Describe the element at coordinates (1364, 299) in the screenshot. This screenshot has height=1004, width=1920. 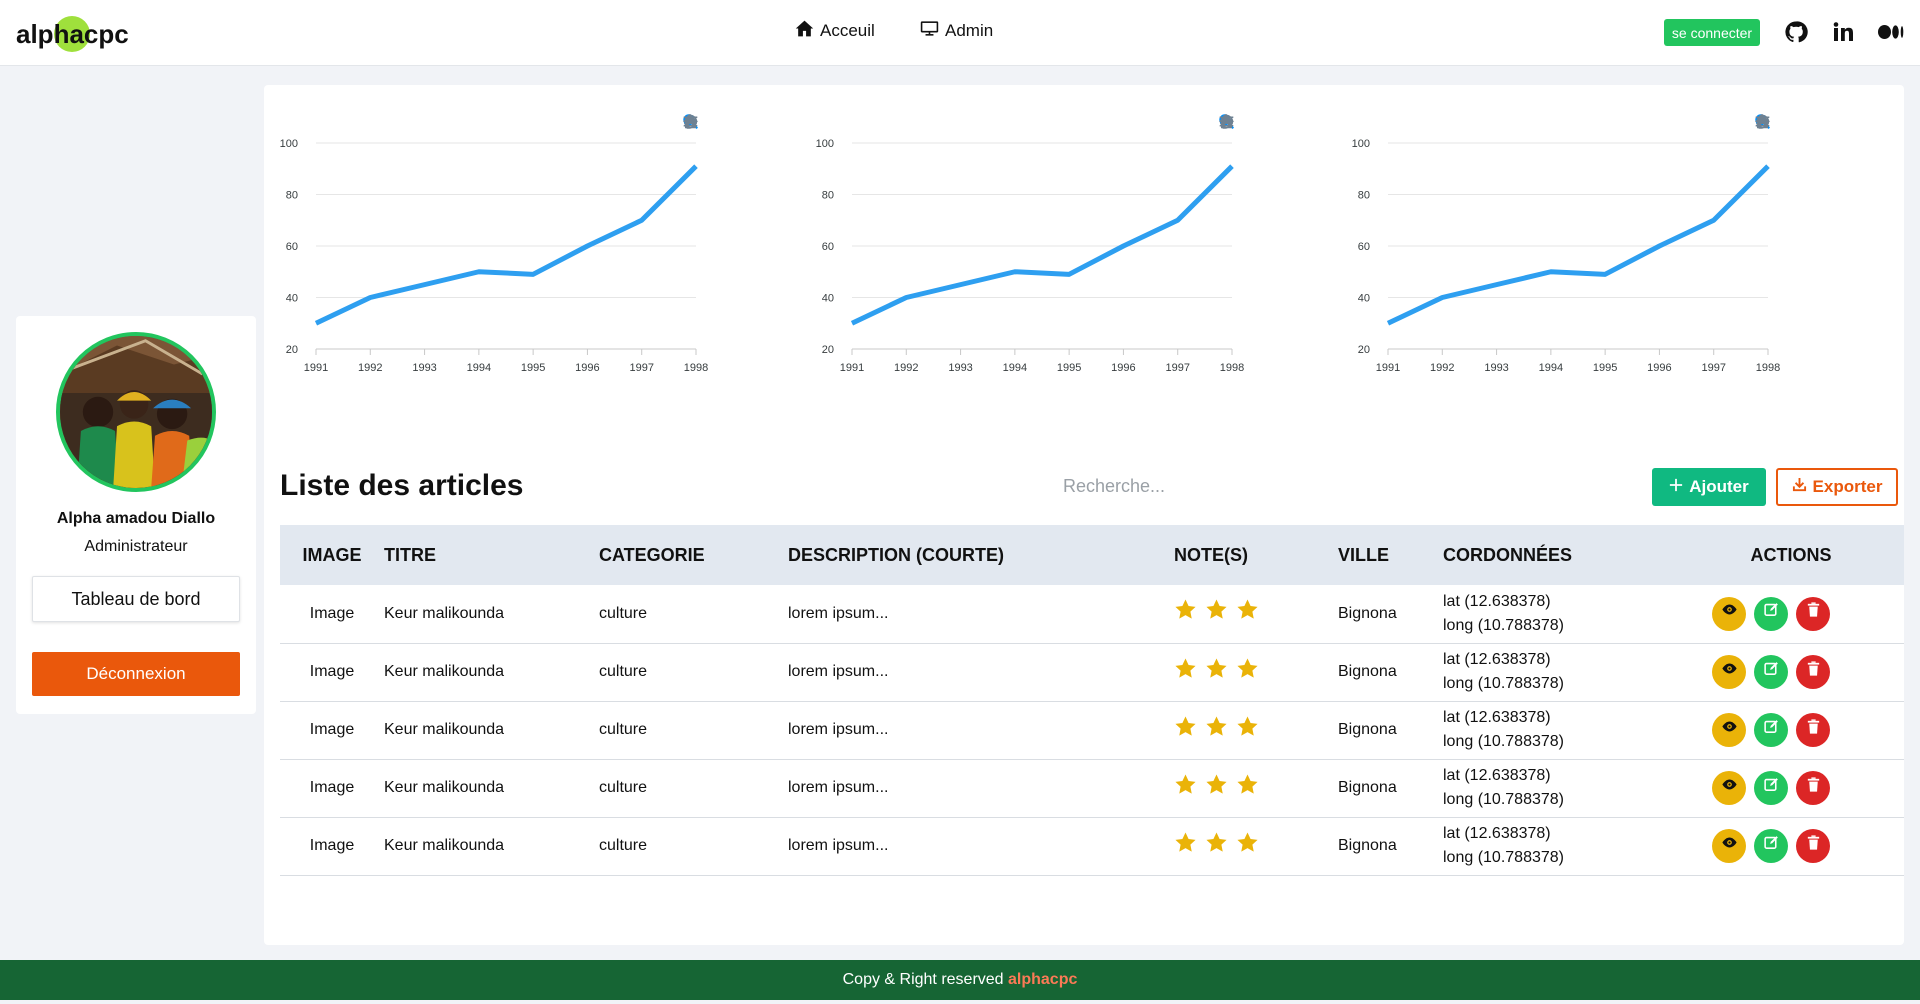
I see `y-tick-label: 40` at that location.